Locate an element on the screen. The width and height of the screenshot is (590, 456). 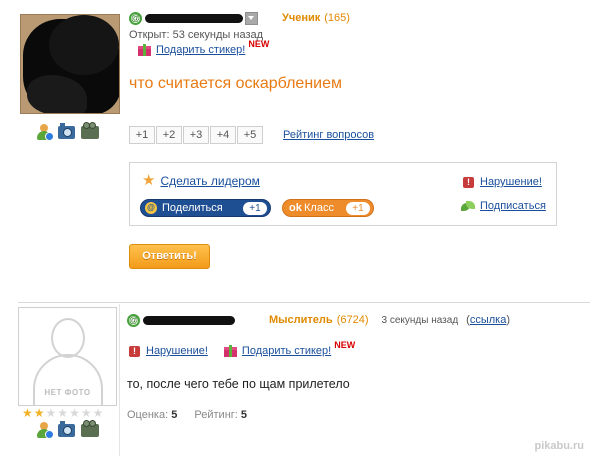
answer-author-stars: ★ ★ ★ ★ ★ ★ ★ is located at coordinates (62, 413).